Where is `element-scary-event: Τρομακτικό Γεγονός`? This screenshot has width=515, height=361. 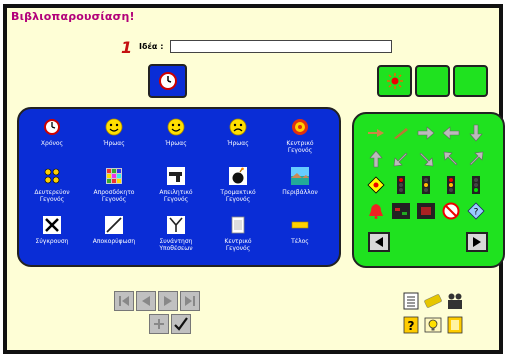 element-scary-event: Τρομακτικό Γεγονός is located at coordinates (238, 188).